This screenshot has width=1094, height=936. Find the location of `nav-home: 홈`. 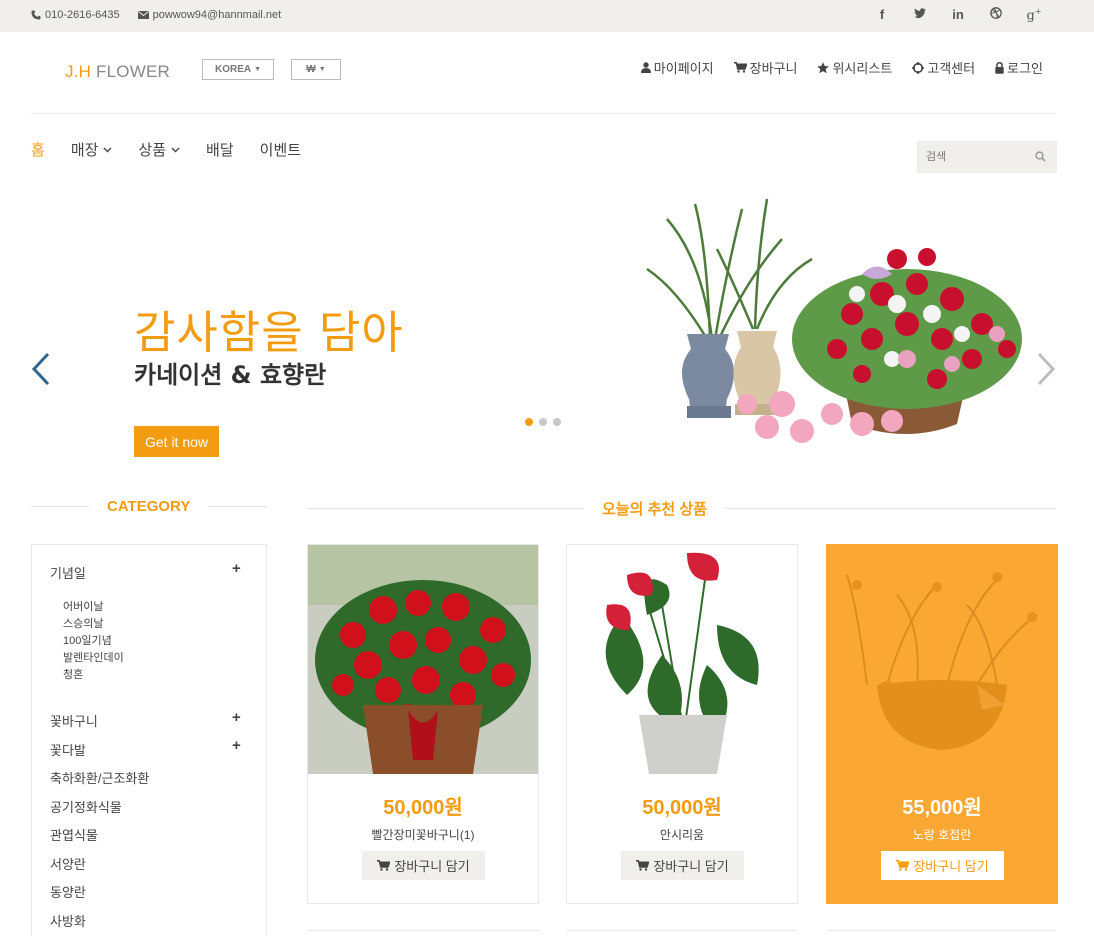

nav-home: 홈 is located at coordinates (38, 149).